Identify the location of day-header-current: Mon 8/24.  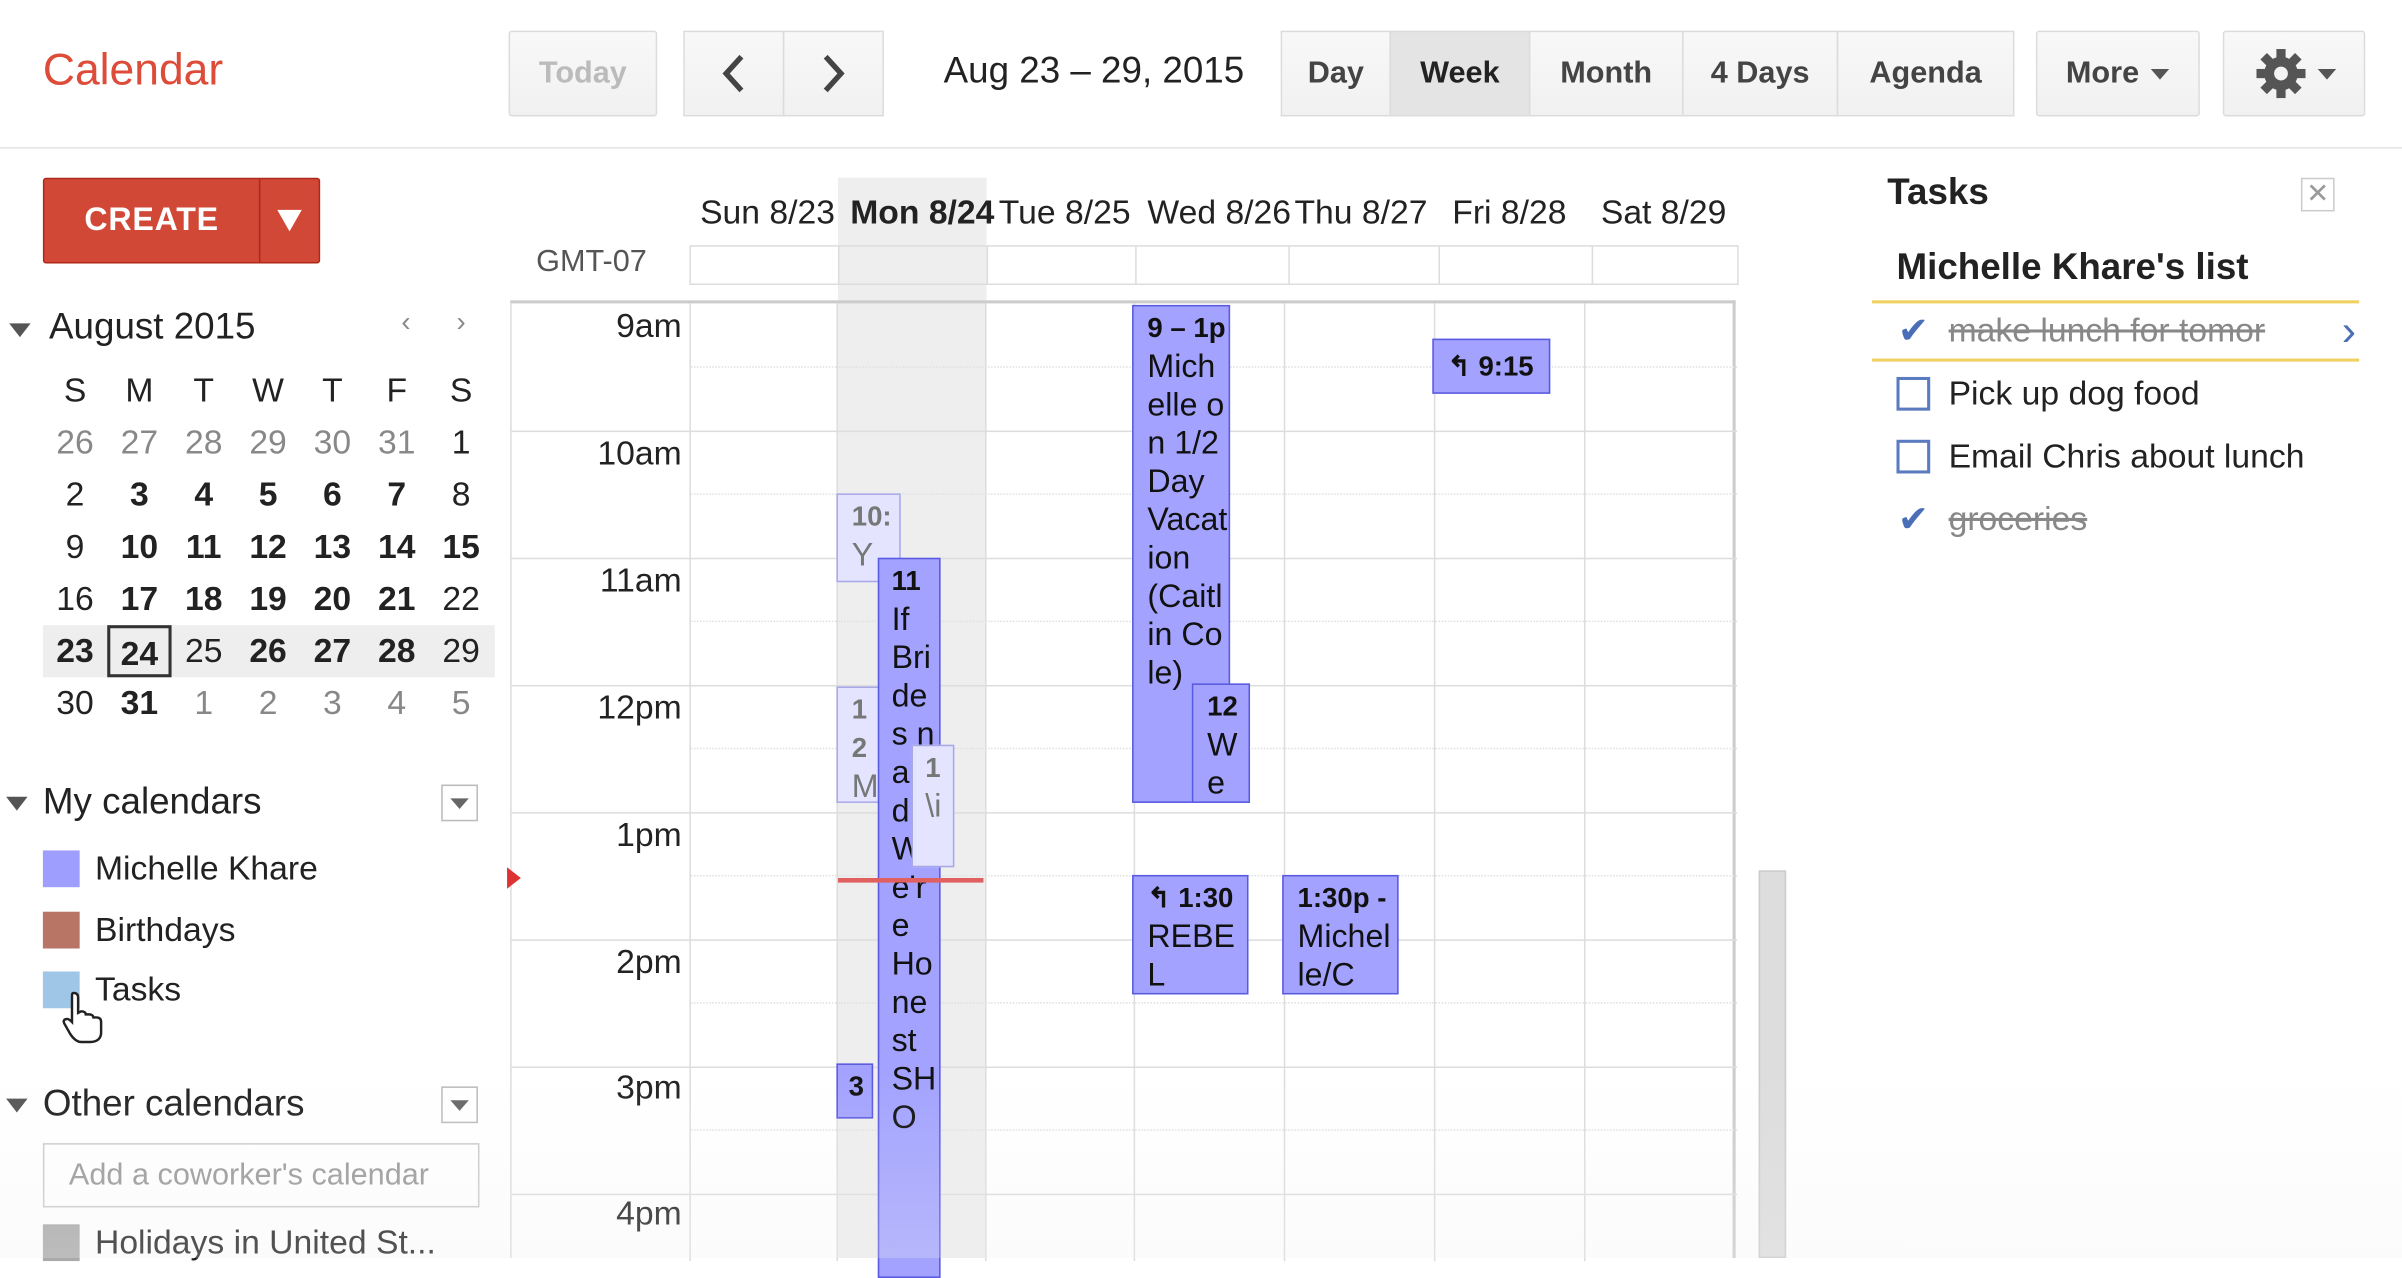
(922, 213).